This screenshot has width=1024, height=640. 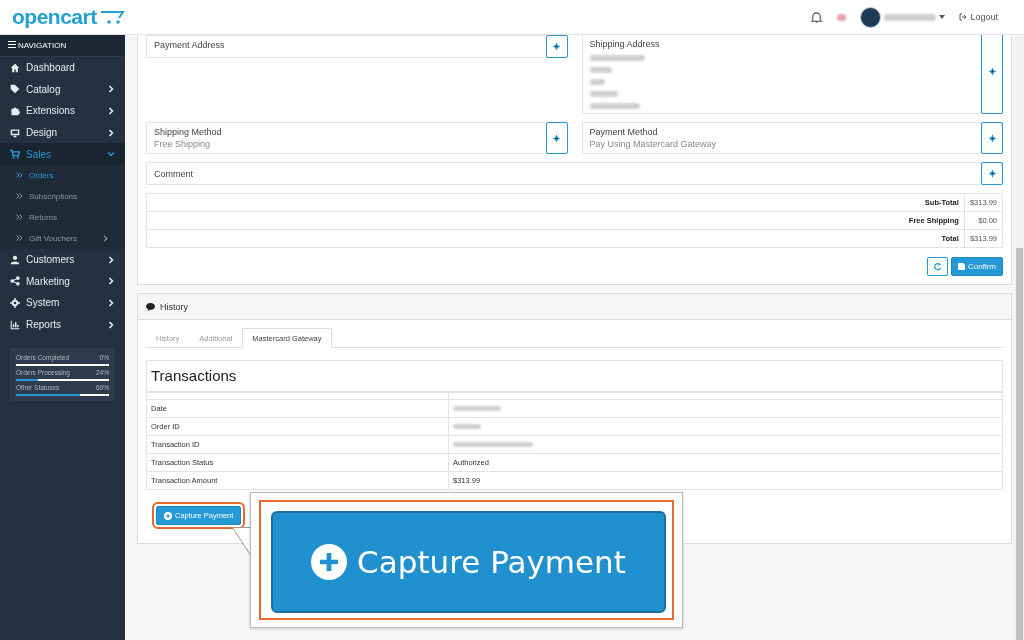 I want to click on cart-icon, so click(x=15, y=154).